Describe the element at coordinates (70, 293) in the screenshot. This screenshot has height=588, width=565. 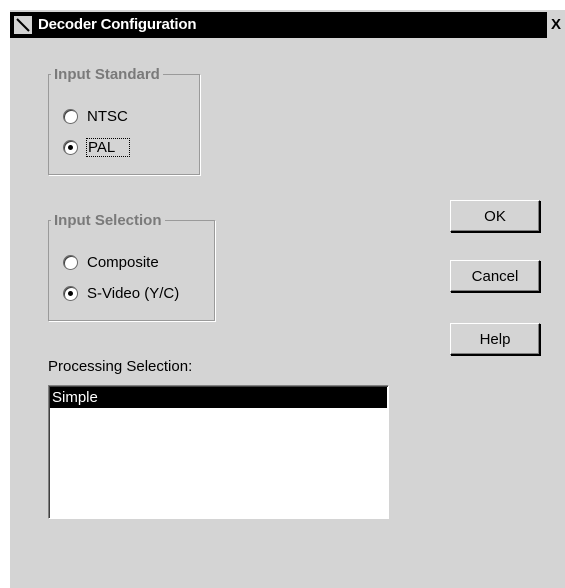
I see `radio-svideo-indicator` at that location.